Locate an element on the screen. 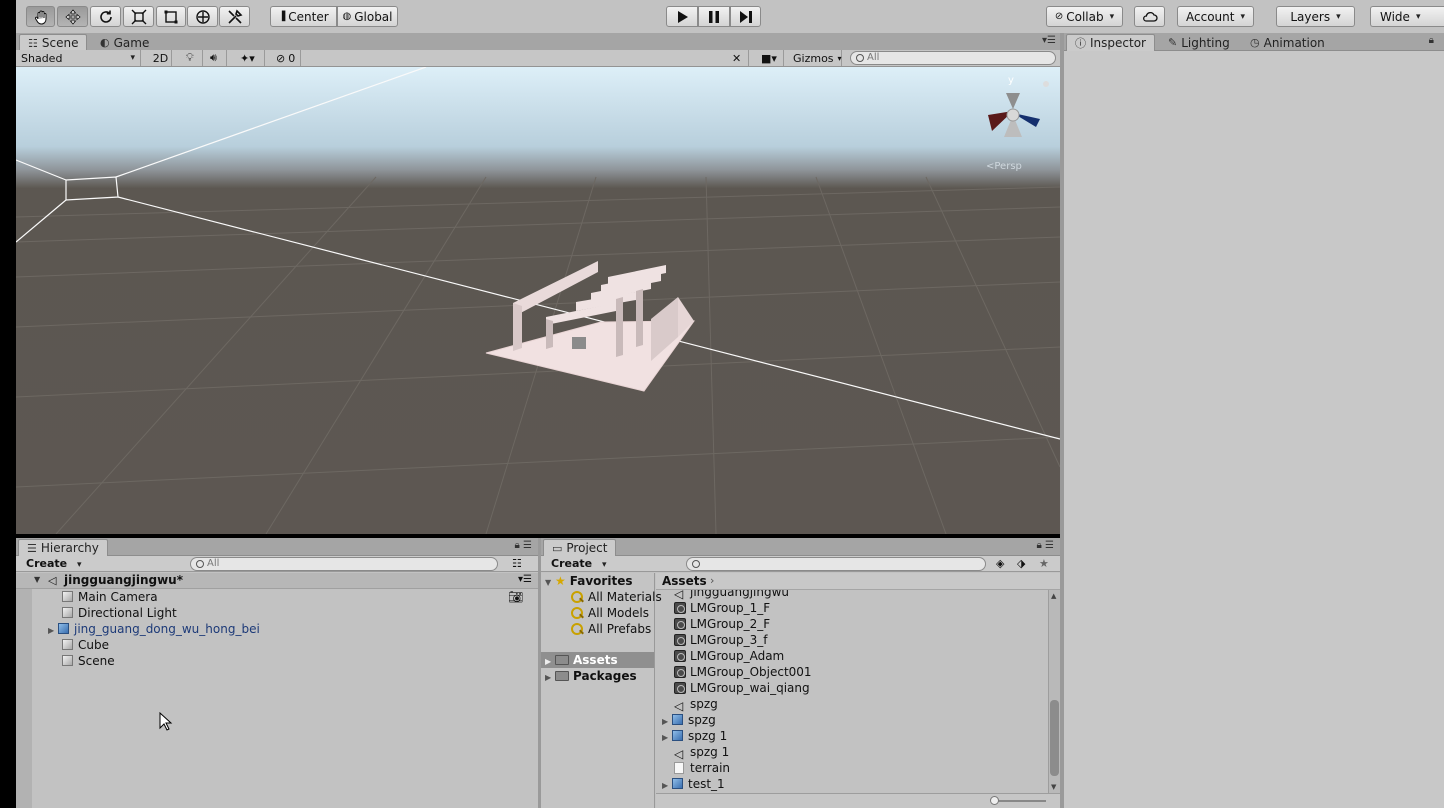 The width and height of the screenshot is (1444, 808). rect-tool-button is located at coordinates (171, 16).